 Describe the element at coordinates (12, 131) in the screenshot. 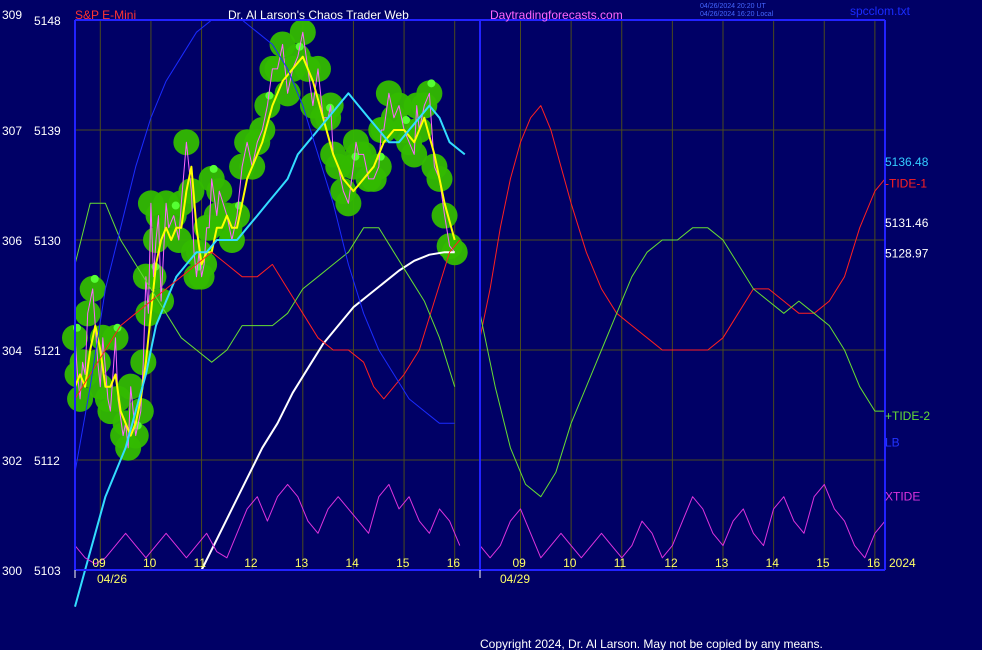

I see `y-outer-tick-label: 307` at that location.